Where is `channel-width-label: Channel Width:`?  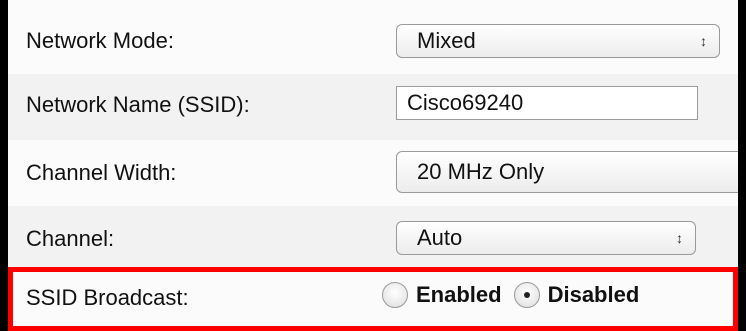 channel-width-label: Channel Width: is located at coordinates (101, 172).